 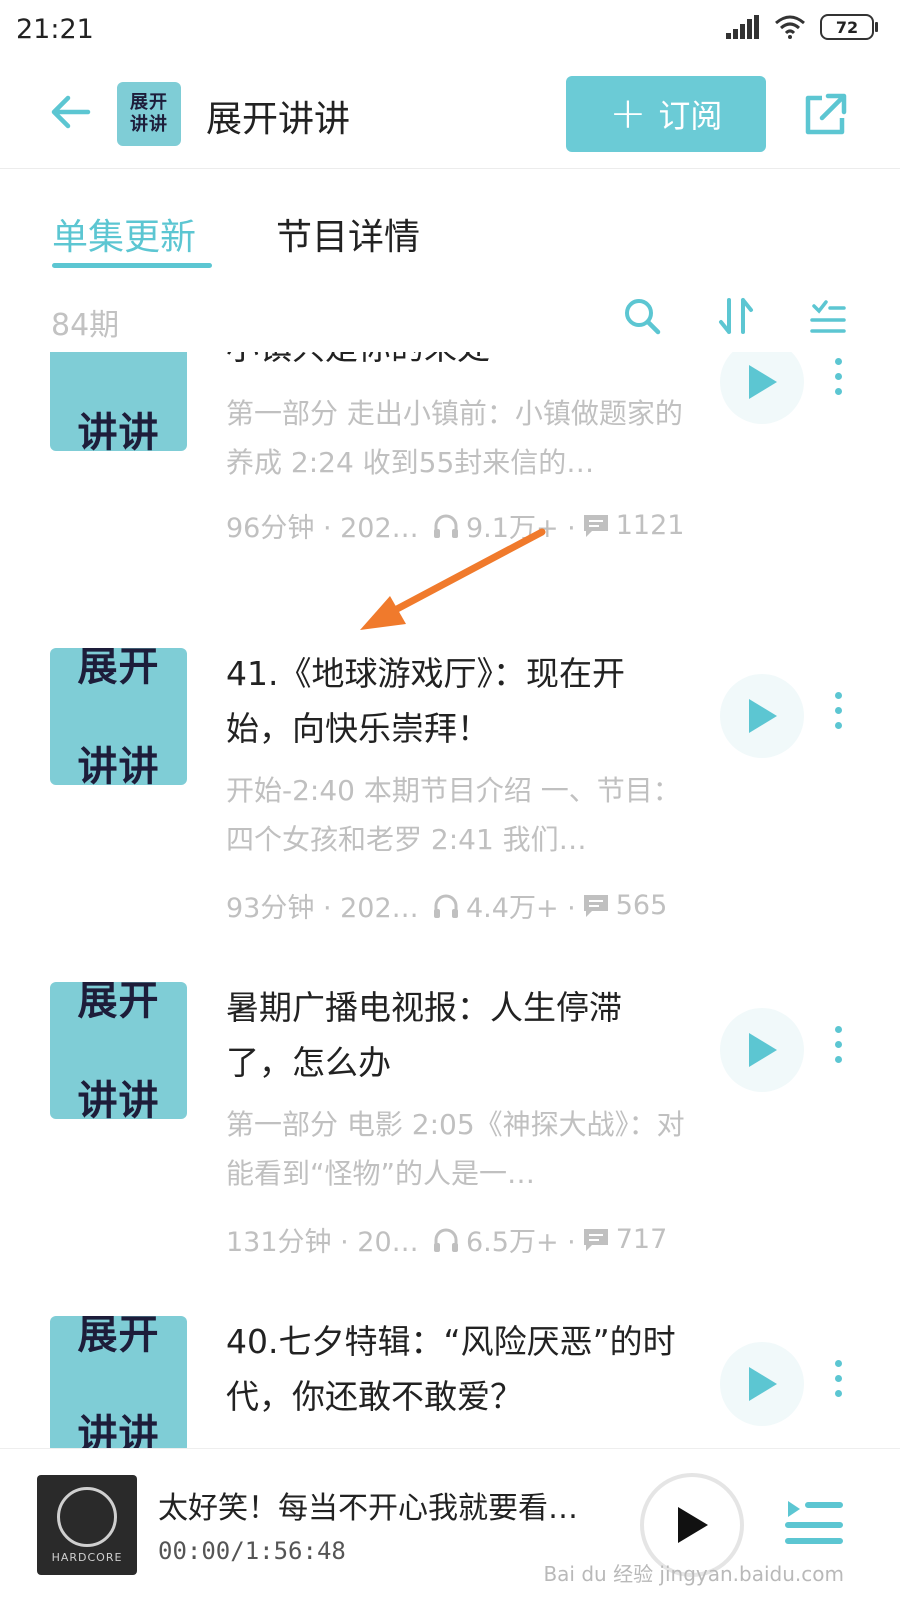 I want to click on tab-episodes: 单集更新, so click(x=124, y=234).